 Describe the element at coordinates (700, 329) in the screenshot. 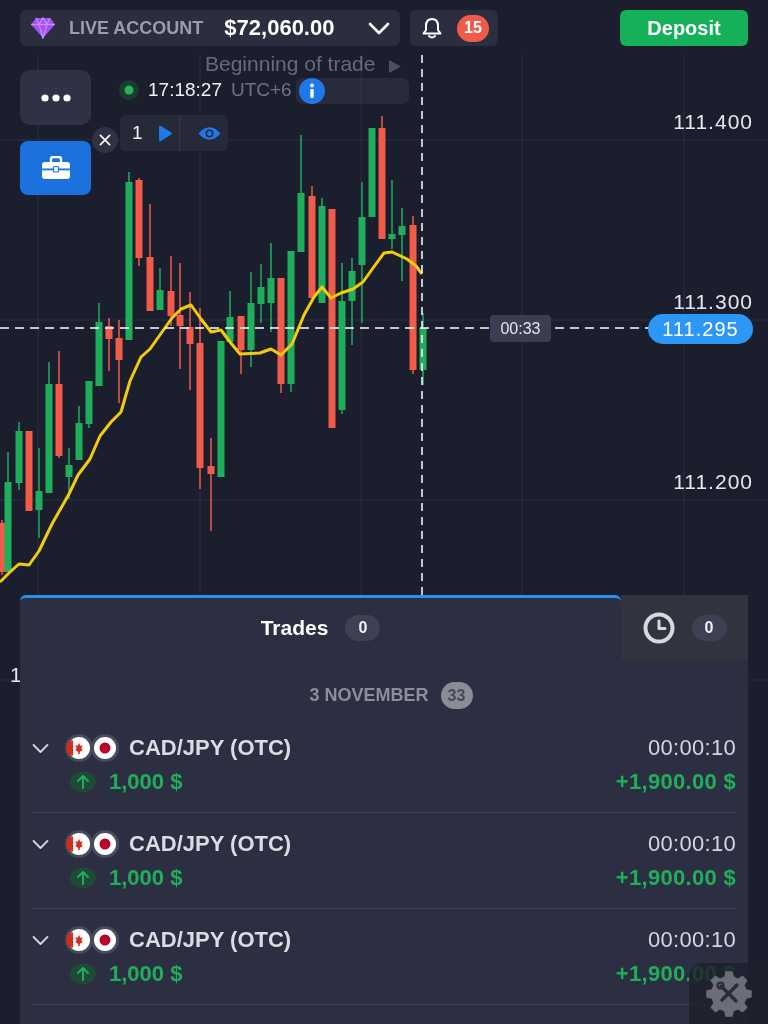

I see `current-price-tag: 111.295` at that location.